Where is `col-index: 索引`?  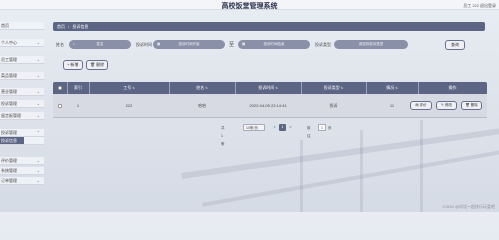 col-index: 索引 is located at coordinates (78, 87).